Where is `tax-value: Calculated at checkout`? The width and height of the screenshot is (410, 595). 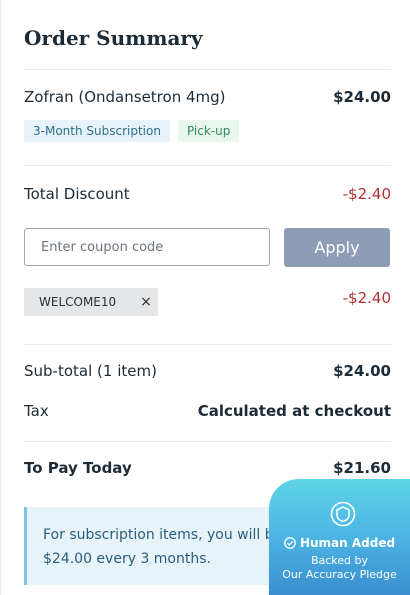
tax-value: Calculated at checkout is located at coordinates (294, 411).